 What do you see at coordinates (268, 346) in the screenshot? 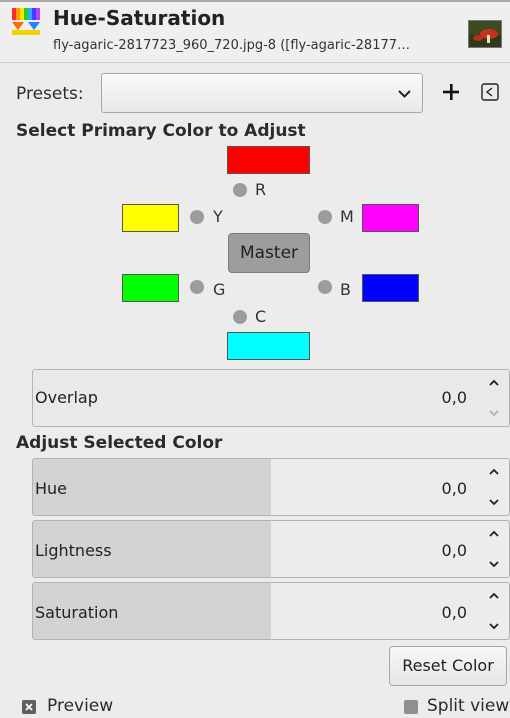
I see `cyan-swatch` at bounding box center [268, 346].